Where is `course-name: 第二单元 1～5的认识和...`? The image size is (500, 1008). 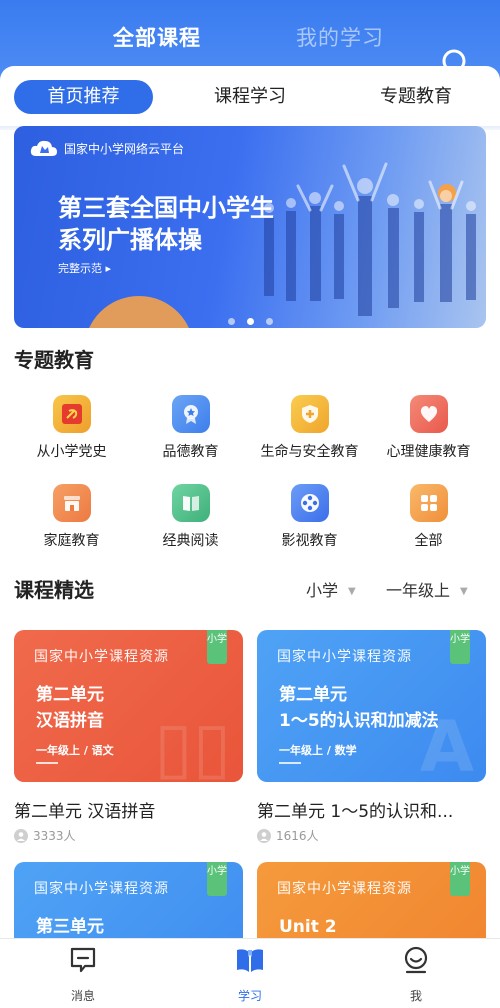
course-name: 第二单元 1～5的认识和... is located at coordinates (371, 809).